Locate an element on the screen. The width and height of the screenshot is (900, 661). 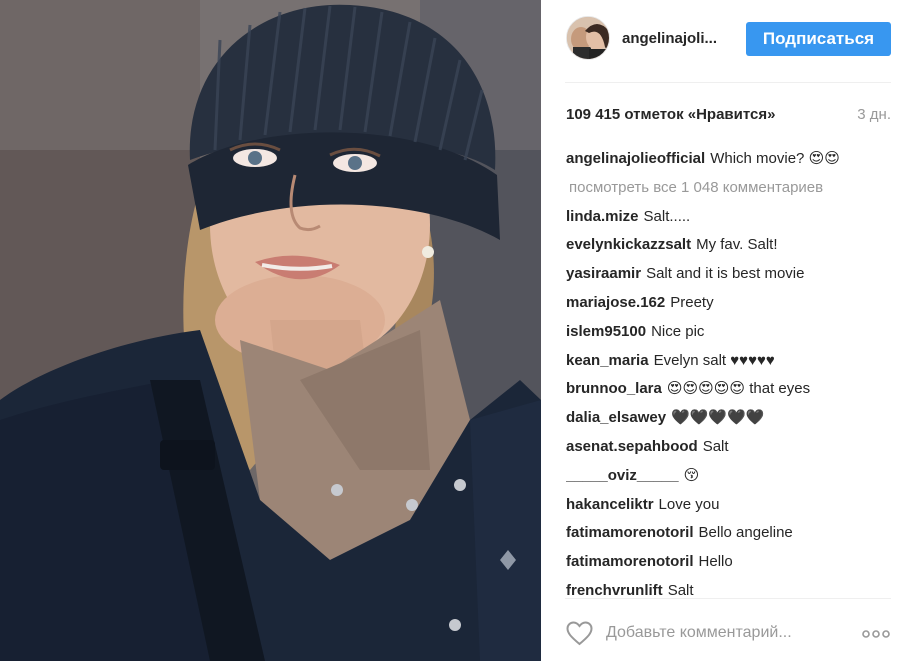
comment-item: yasiraamir Salt and it is best movie is located at coordinates (729, 278).